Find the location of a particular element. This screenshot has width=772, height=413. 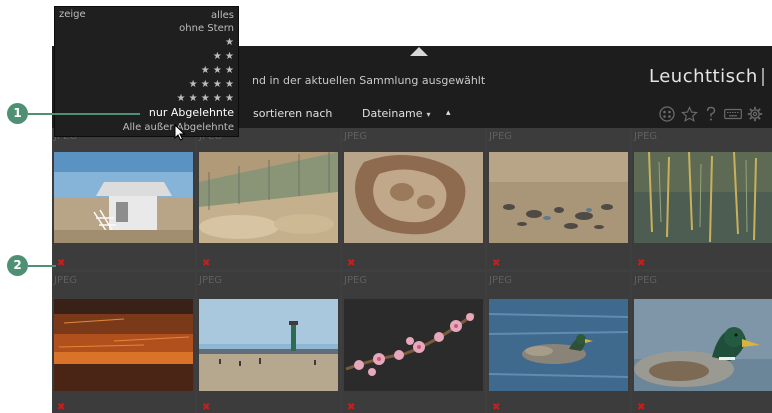

filter-option-2-stars: ★ ★ is located at coordinates (223, 56).